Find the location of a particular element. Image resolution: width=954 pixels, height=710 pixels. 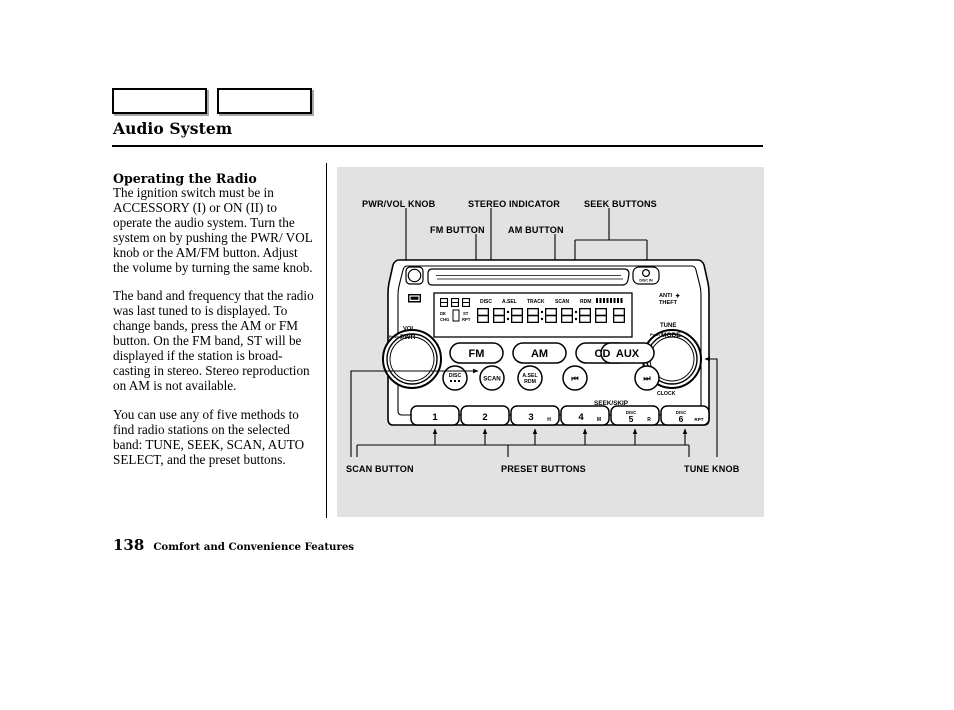

lcd-rpt: RPT is located at coordinates (466, 319).